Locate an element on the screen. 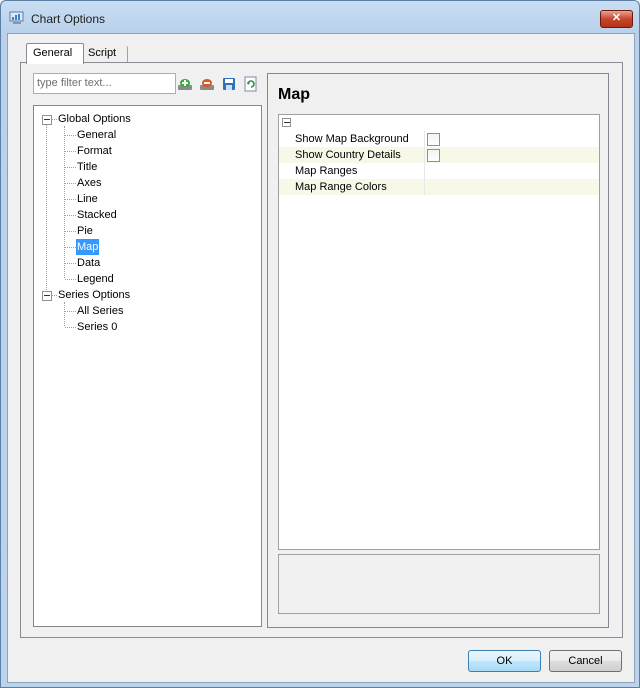  title-bar: Chart Options ✕ is located at coordinates (320, 18).